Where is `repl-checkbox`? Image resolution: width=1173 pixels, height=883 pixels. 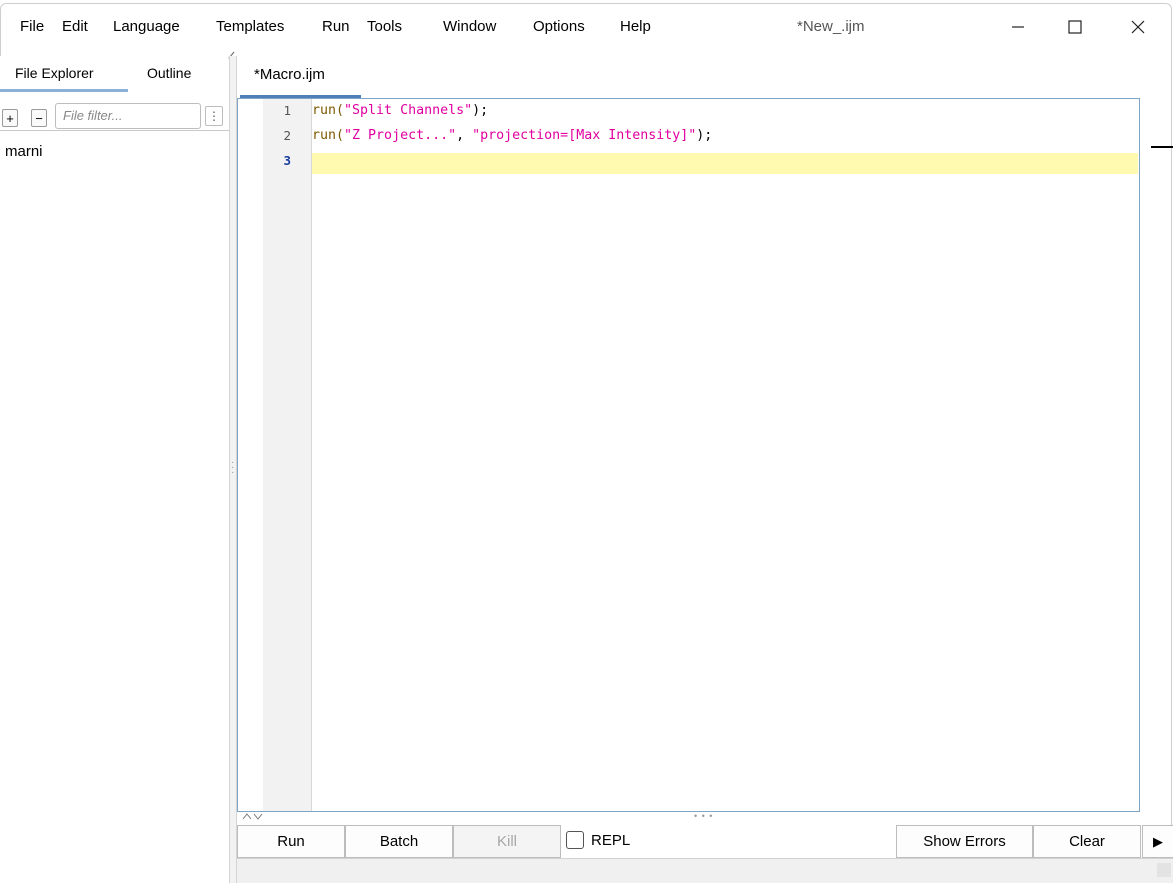 repl-checkbox is located at coordinates (575, 840).